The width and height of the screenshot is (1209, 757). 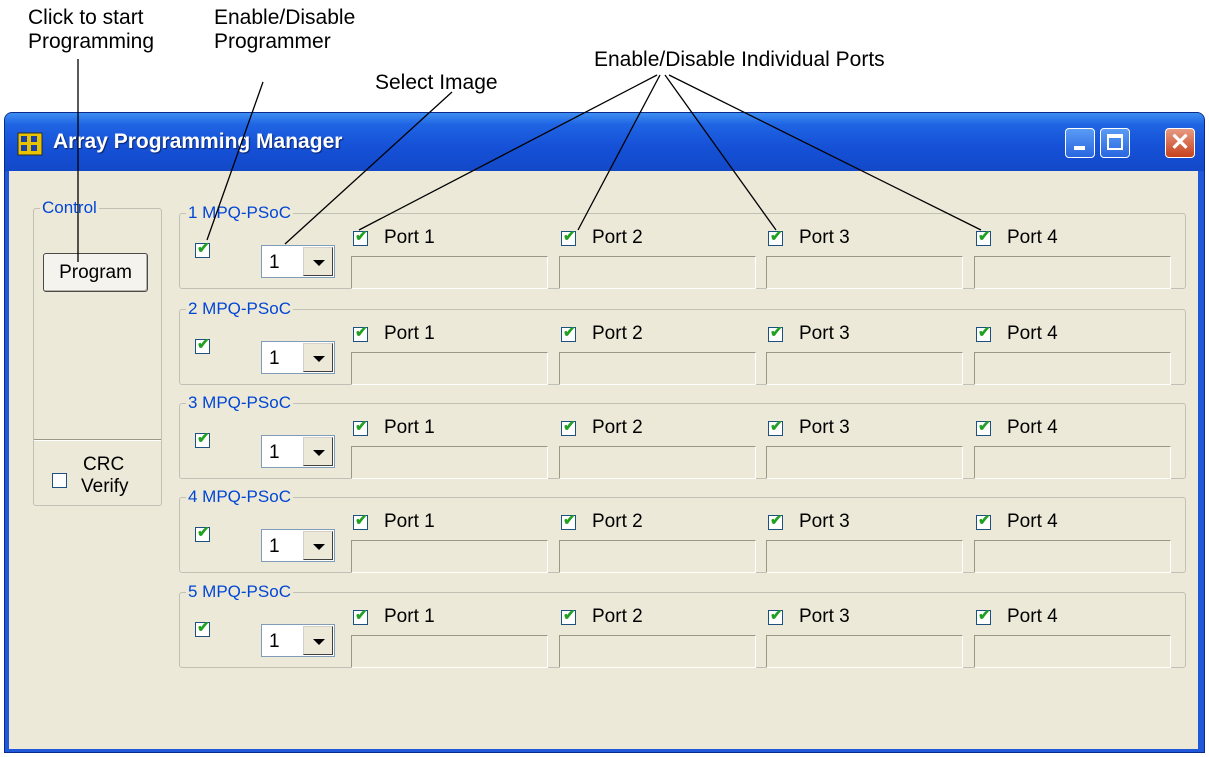 I want to click on callout-enable-ports: Enable/Disable Individual Ports, so click(x=739, y=59).